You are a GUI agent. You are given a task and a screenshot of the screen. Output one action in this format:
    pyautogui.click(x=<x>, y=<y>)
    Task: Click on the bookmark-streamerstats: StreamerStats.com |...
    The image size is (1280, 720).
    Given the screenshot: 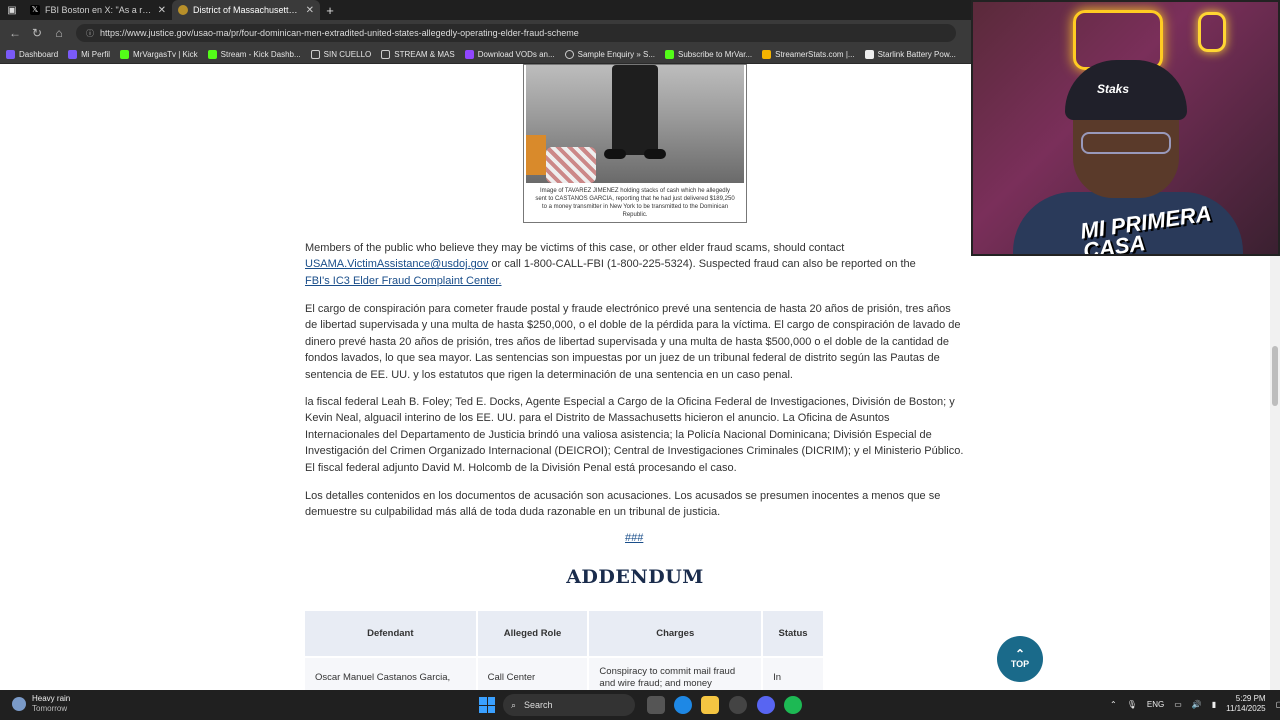 What is the action you would take?
    pyautogui.click(x=808, y=54)
    